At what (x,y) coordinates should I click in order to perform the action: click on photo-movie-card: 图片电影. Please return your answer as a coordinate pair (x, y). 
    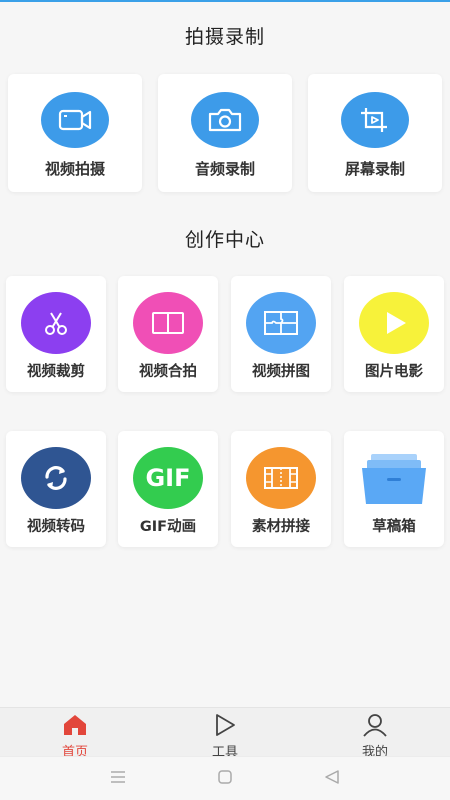
    Looking at the image, I should click on (394, 334).